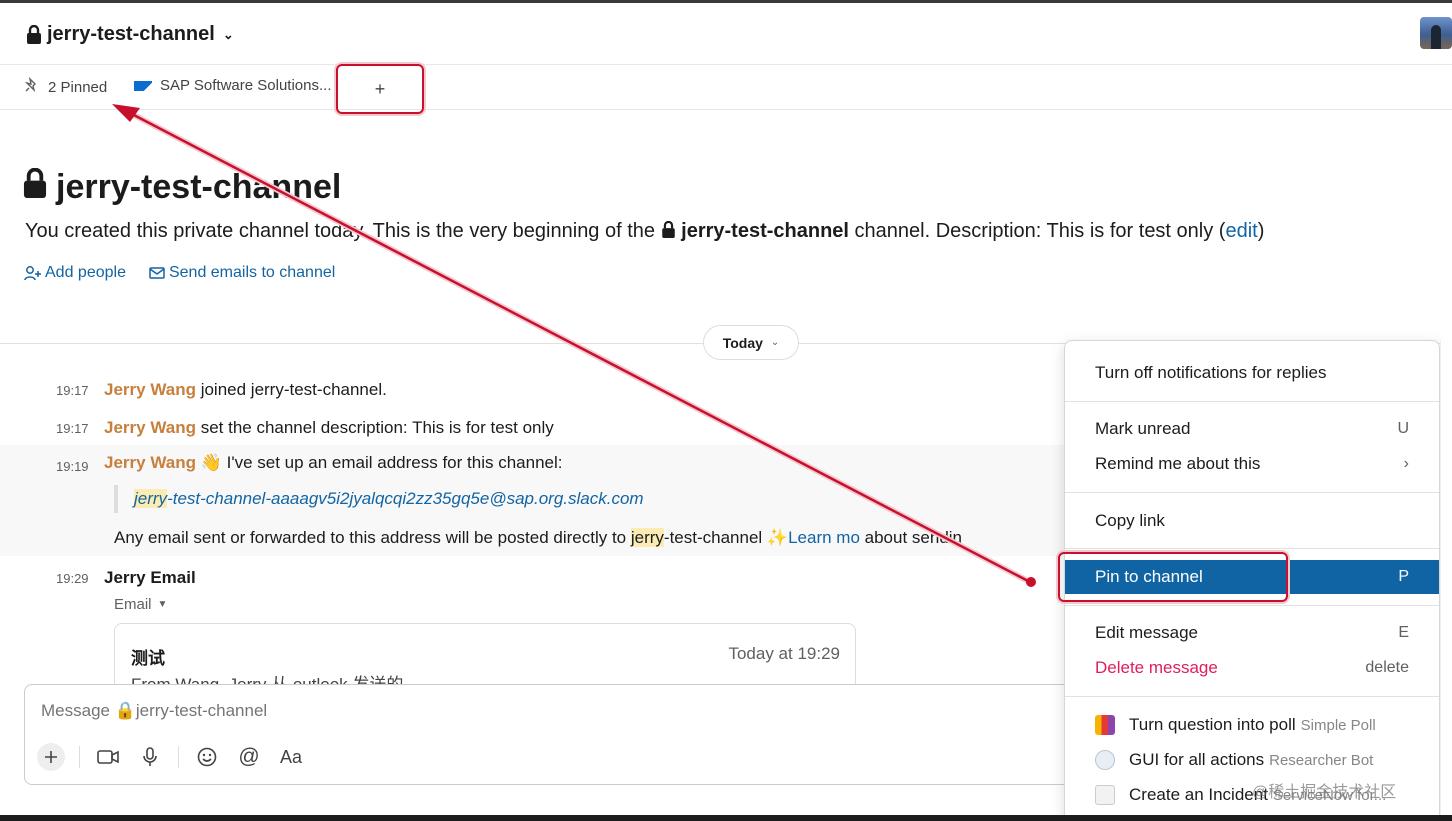  I want to click on mention-button: @, so click(249, 757).